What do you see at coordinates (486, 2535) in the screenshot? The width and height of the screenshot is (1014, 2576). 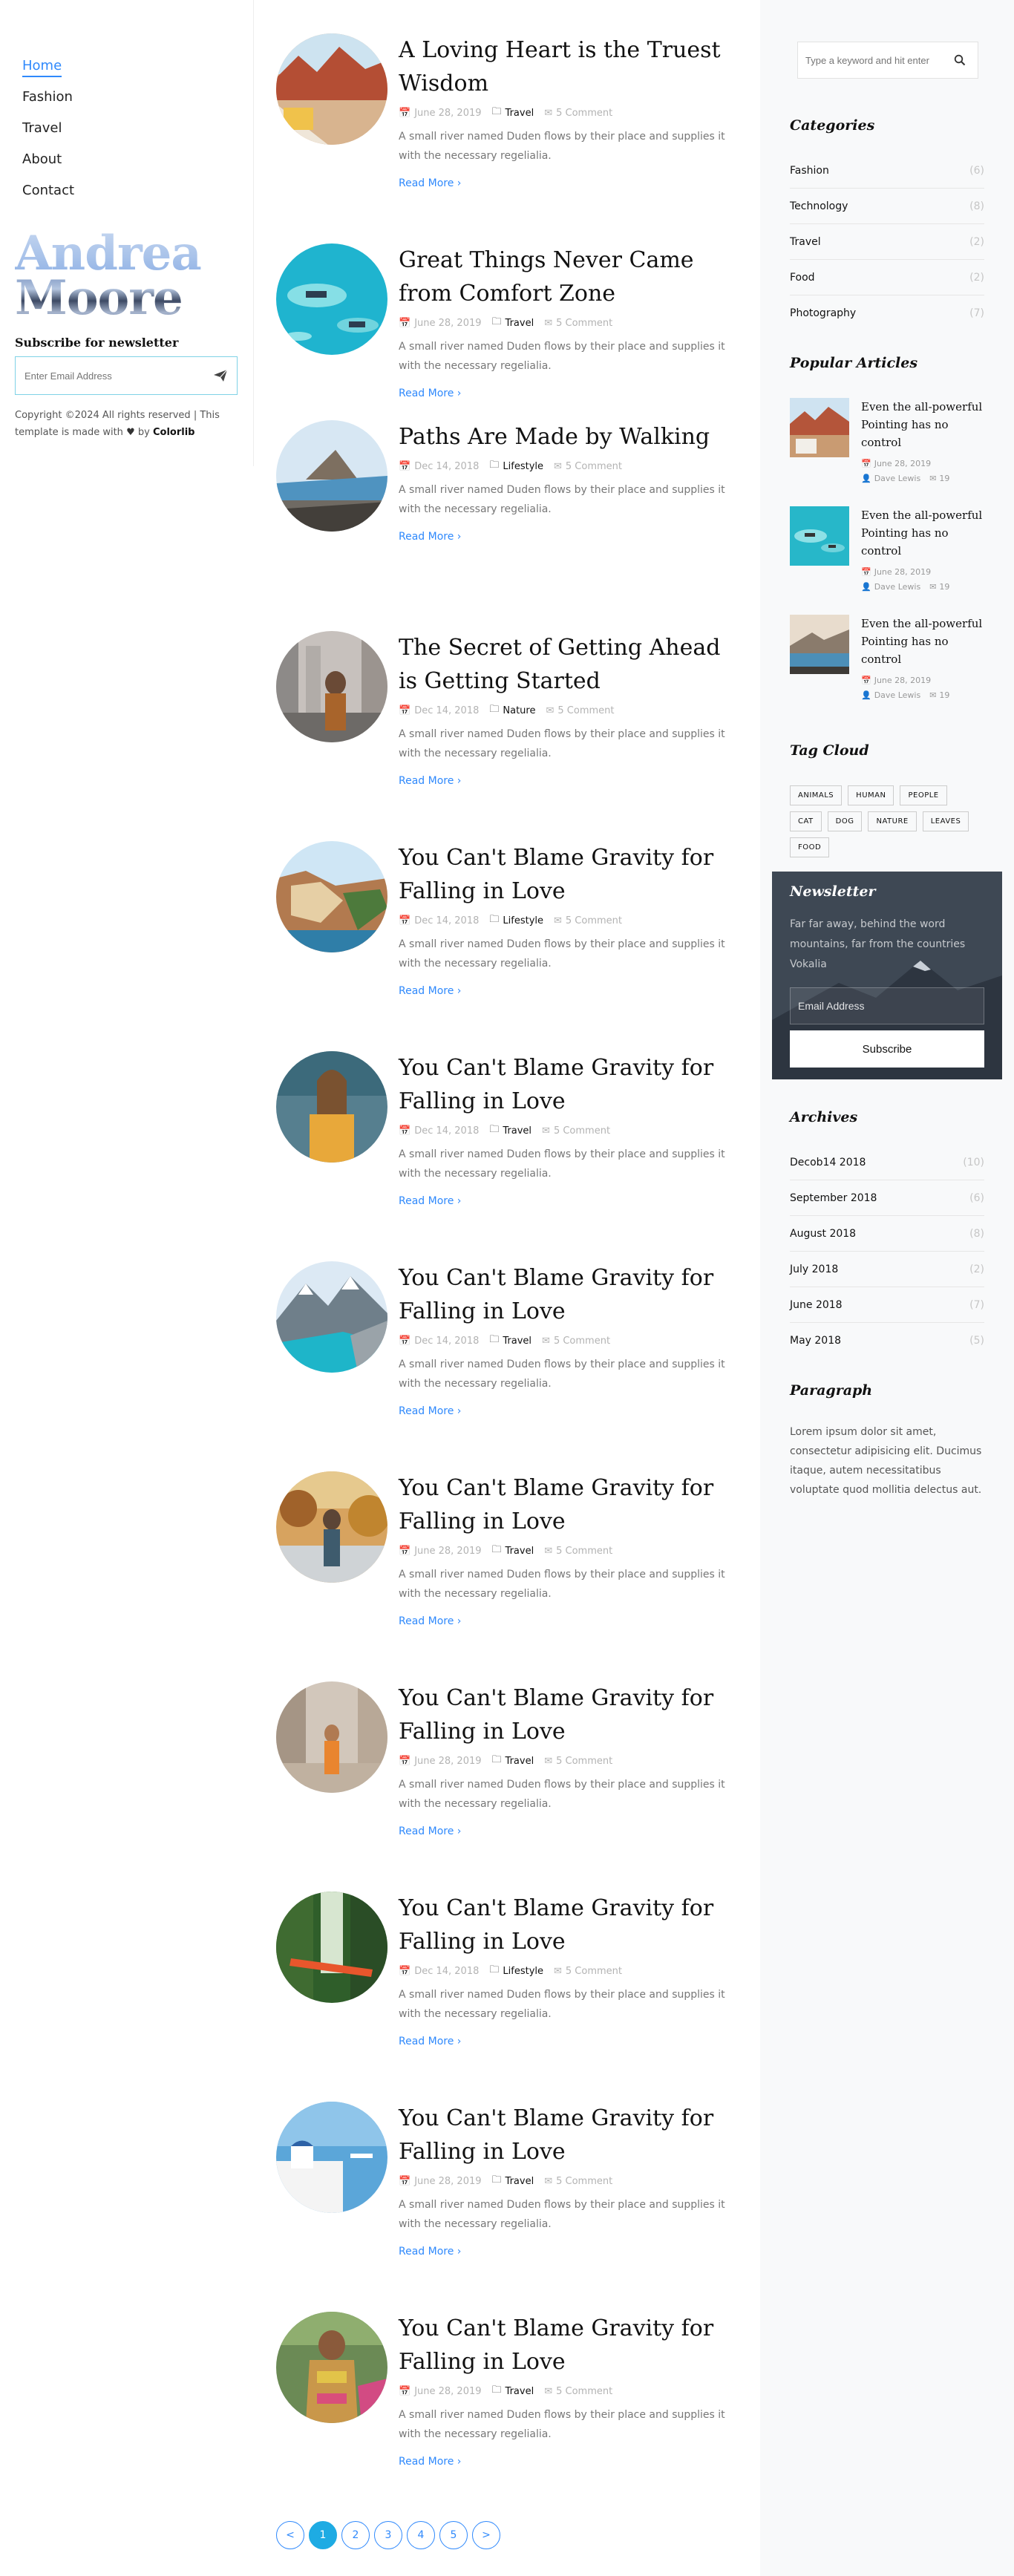 I see `pagination-next: >` at bounding box center [486, 2535].